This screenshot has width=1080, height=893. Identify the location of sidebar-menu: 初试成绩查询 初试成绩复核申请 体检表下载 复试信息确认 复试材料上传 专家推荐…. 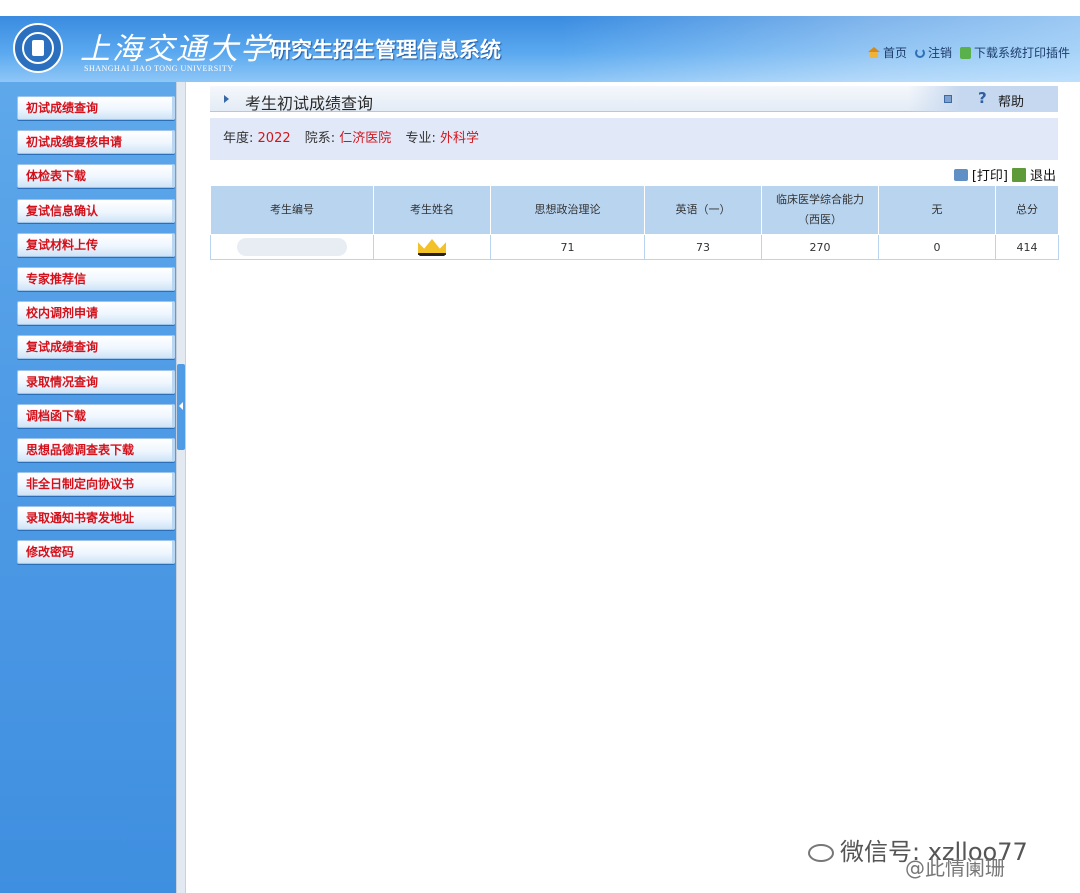
(96, 335).